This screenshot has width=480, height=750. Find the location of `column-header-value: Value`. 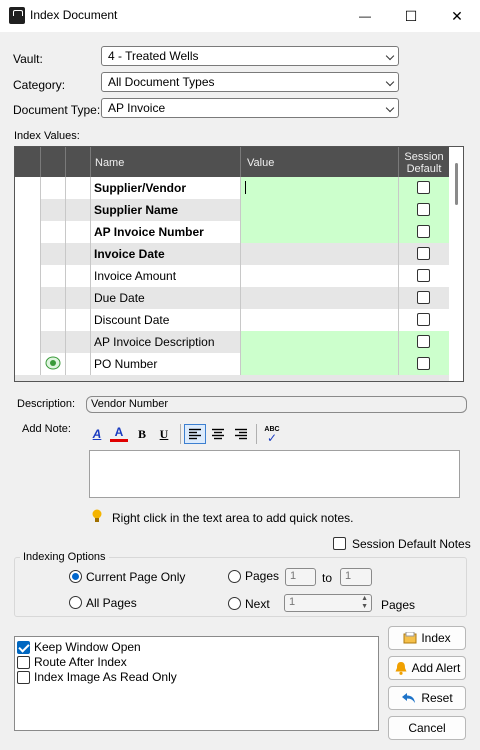

column-header-value: Value is located at coordinates (320, 162).